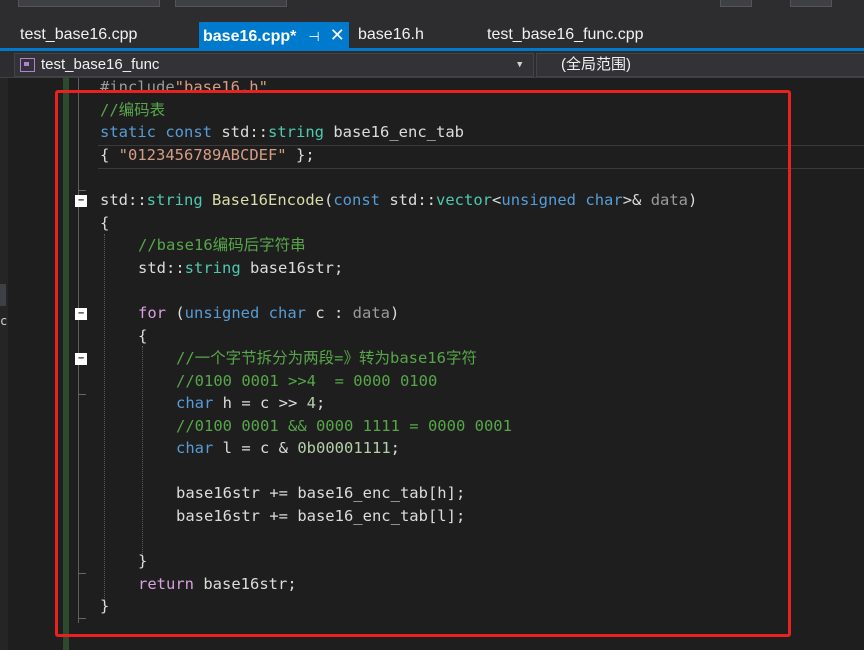 Image resolution: width=864 pixels, height=650 pixels. I want to click on side-panel-marker, so click(3, 295).